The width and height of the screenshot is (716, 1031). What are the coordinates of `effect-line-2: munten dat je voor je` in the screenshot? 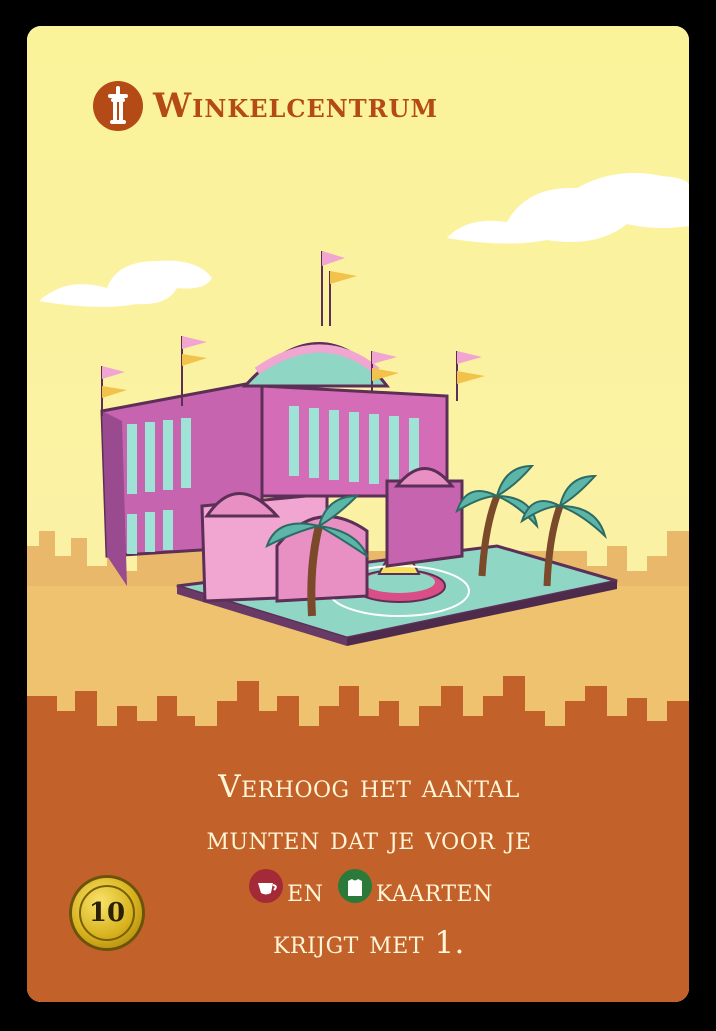 It's located at (369, 839).